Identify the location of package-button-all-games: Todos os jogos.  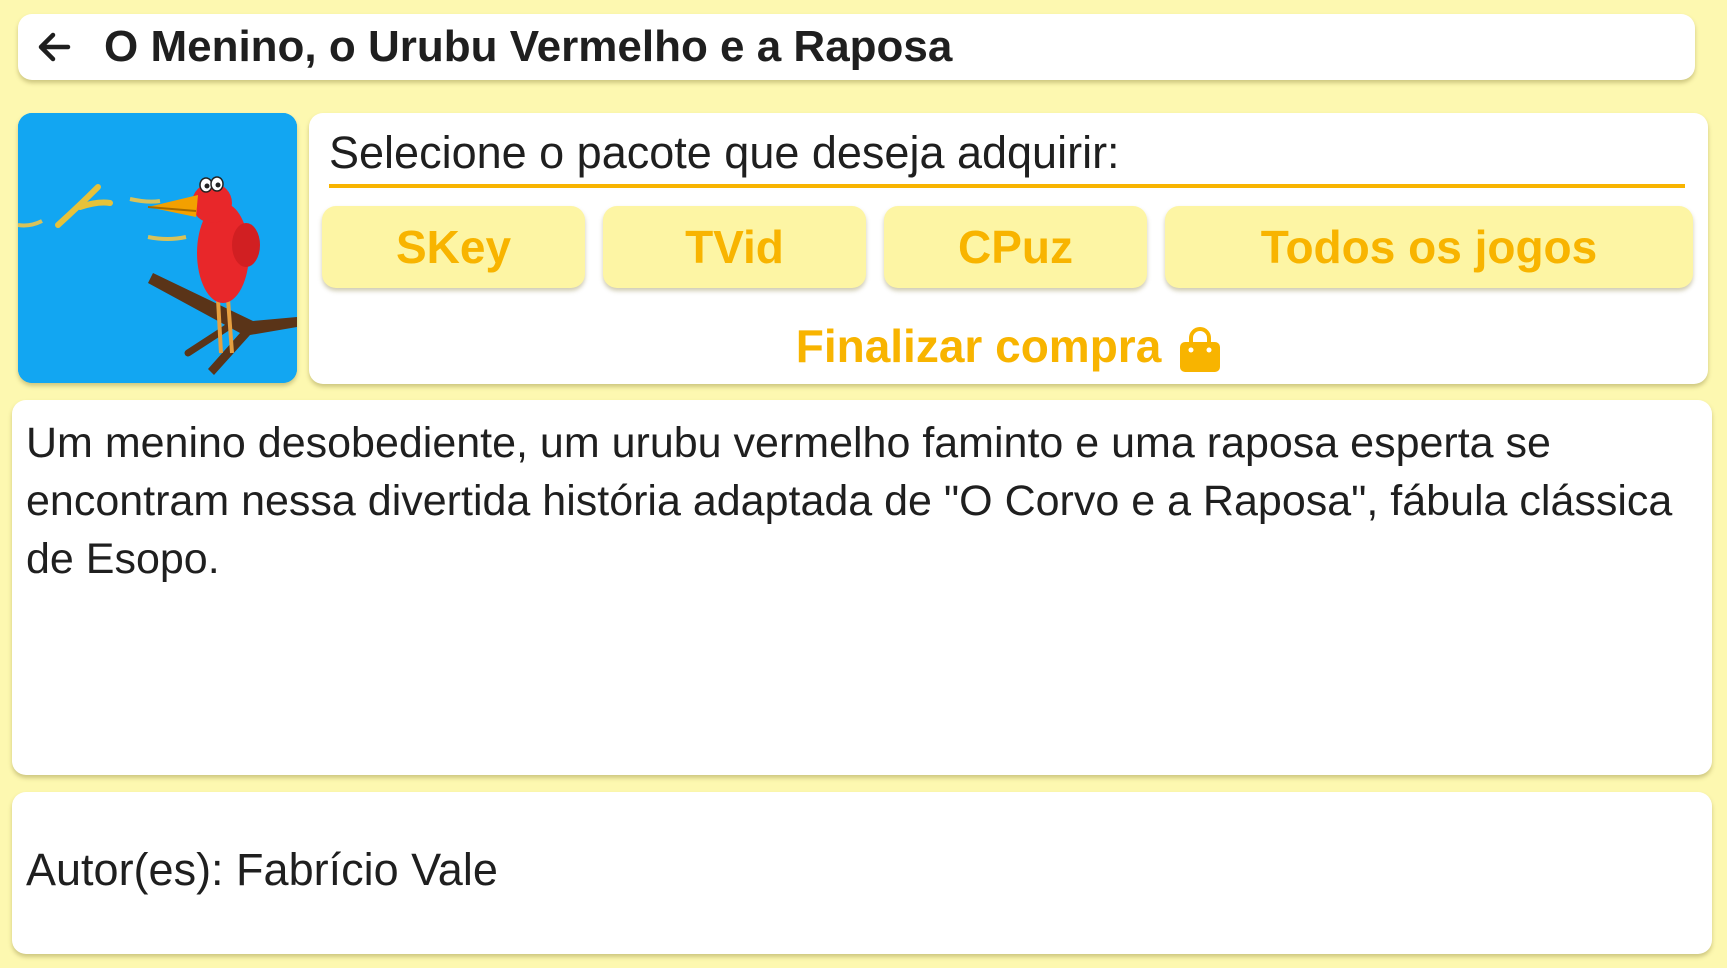
(1429, 247).